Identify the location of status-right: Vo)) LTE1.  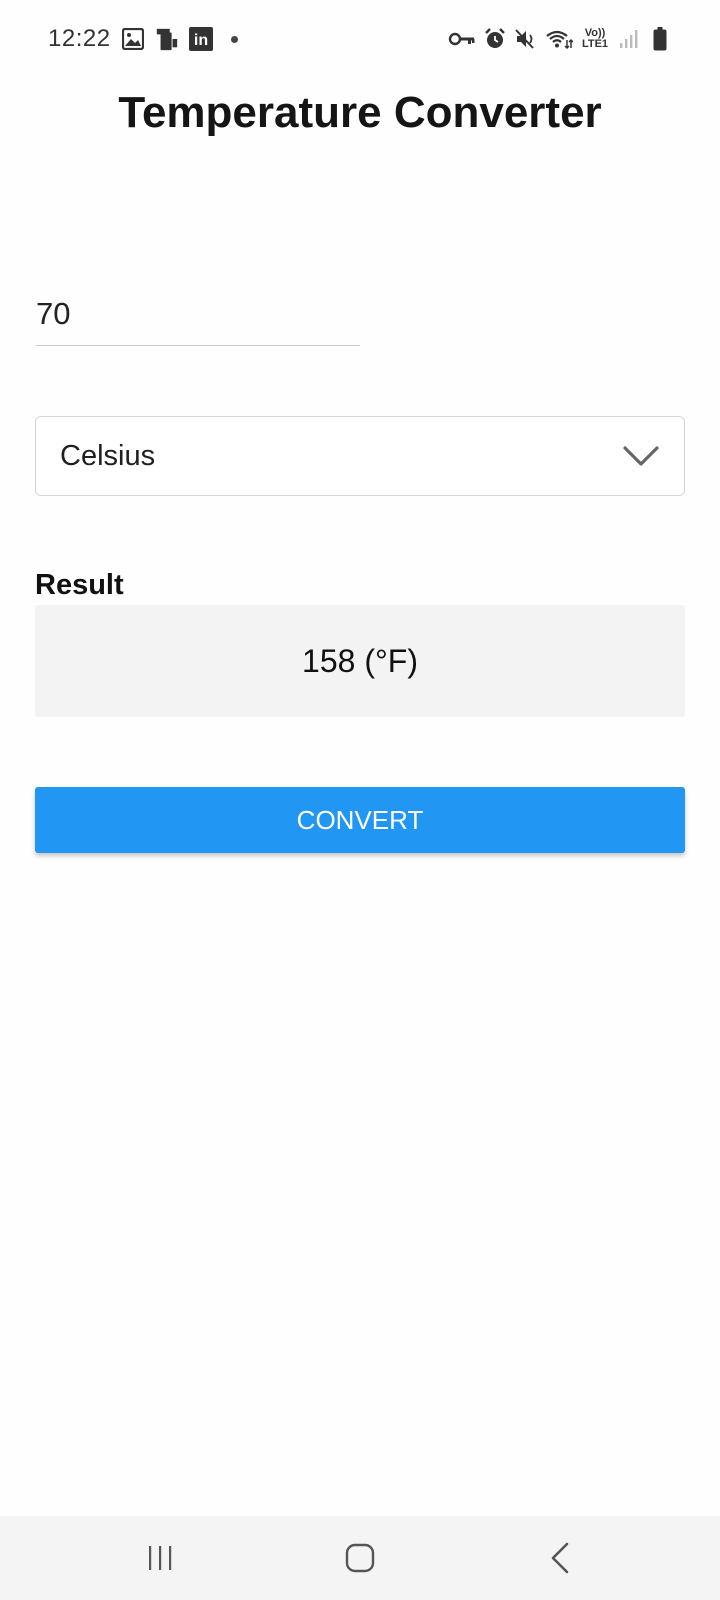
(560, 39).